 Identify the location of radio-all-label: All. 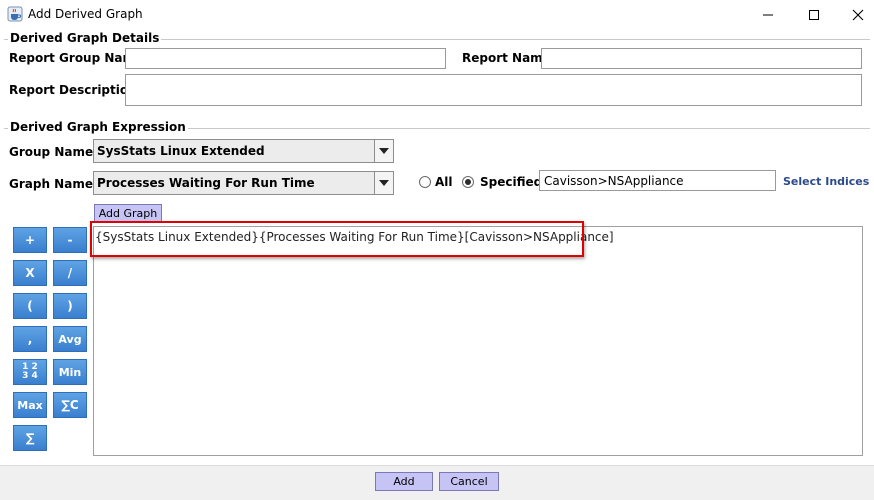
(444, 182).